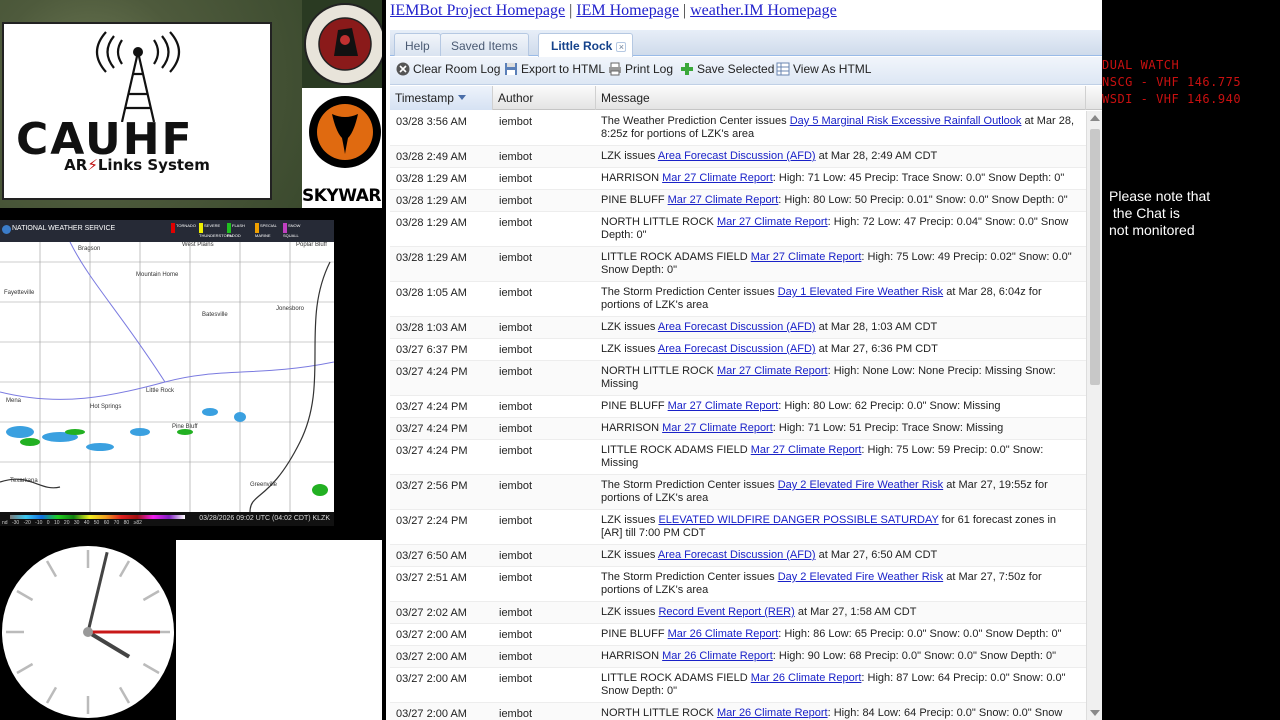 The width and height of the screenshot is (1280, 720). I want to click on tab-little-rock: Little Rock ×, so click(586, 45).